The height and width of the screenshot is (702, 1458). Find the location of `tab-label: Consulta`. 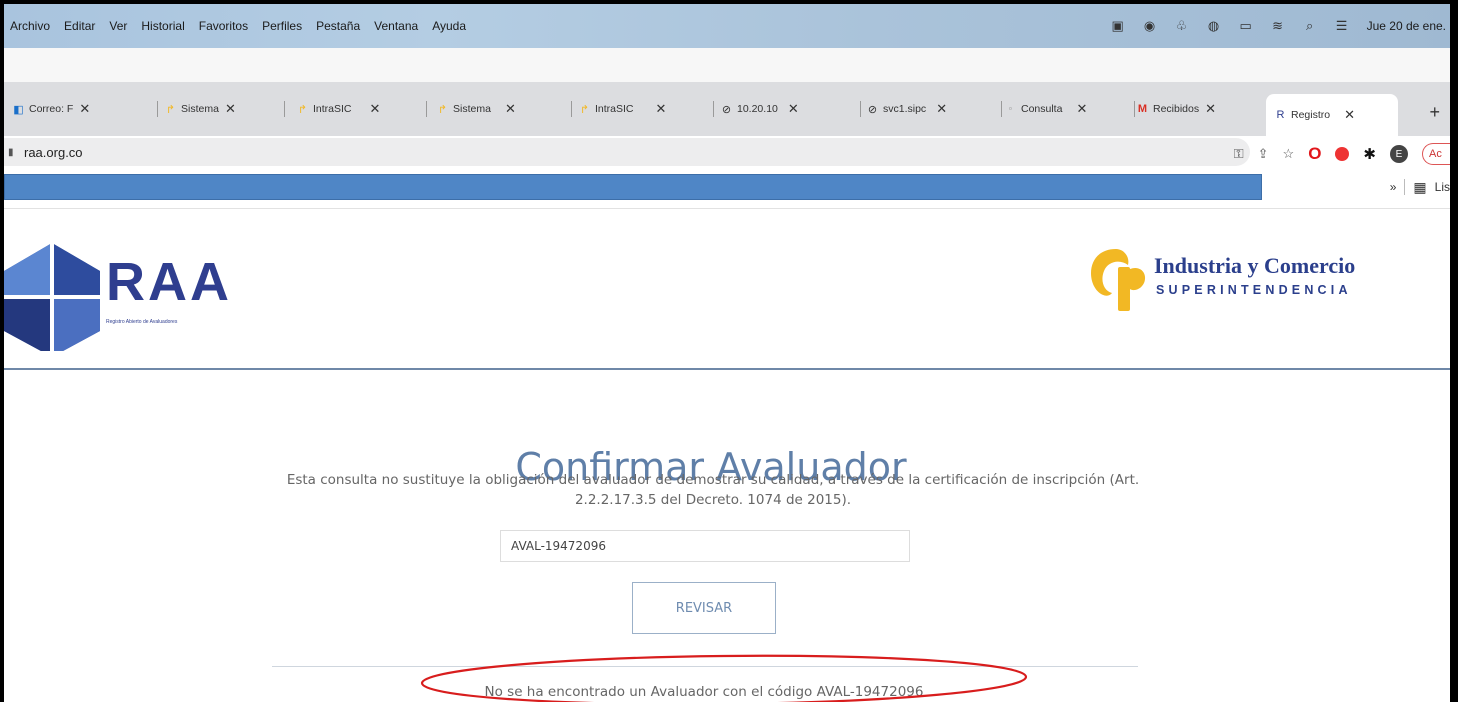

tab-label: Consulta is located at coordinates (1042, 109).